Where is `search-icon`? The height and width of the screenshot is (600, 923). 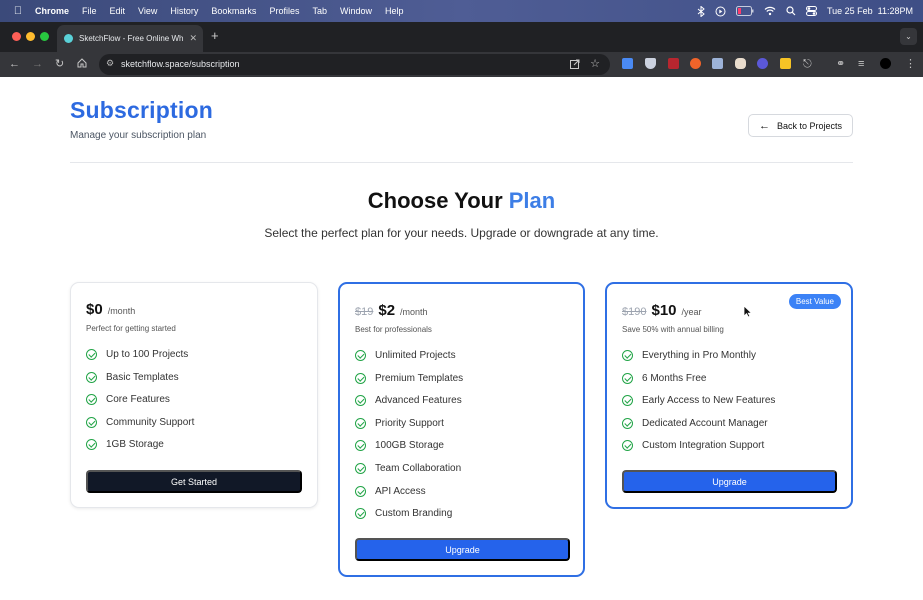
search-icon is located at coordinates (791, 11).